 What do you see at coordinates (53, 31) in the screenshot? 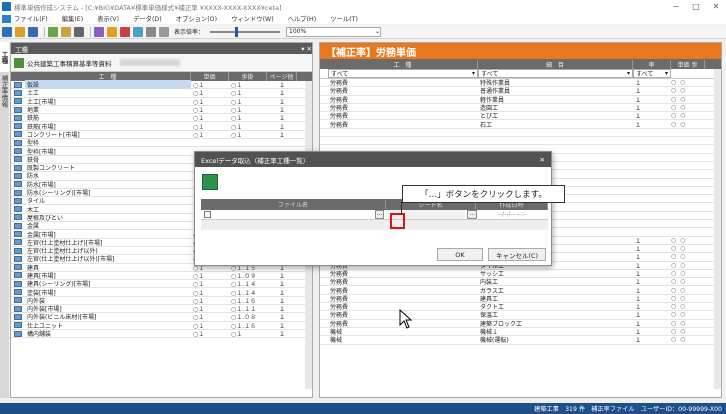
I see `excel-icon` at bounding box center [53, 31].